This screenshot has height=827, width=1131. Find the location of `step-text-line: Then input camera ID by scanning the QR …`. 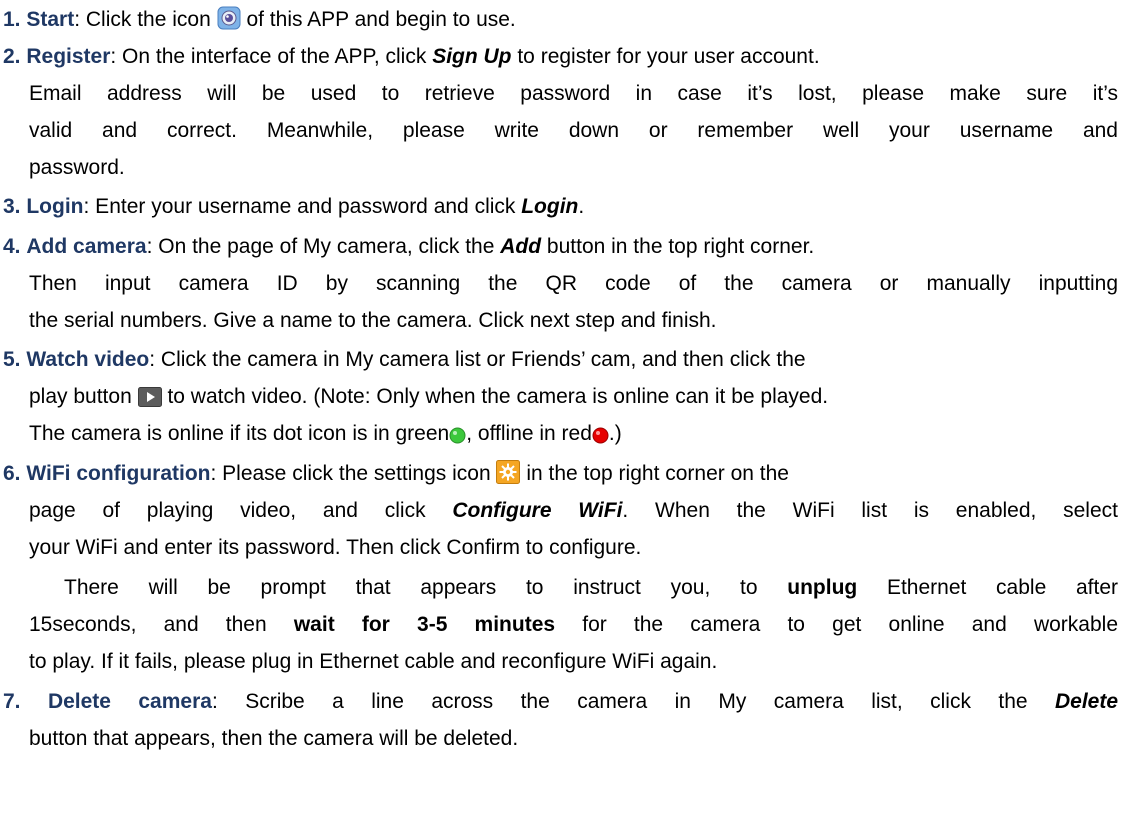

step-text-line: Then input camera ID by scanning the QR … is located at coordinates (573, 283).